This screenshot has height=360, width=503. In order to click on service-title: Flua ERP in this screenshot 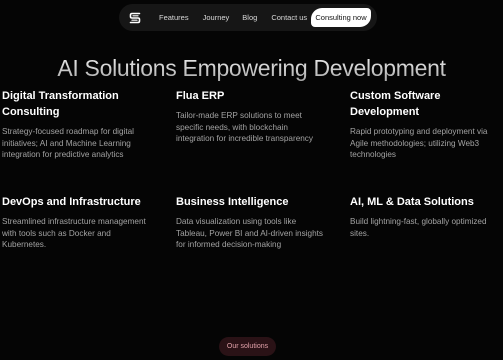, I will do `click(200, 96)`.